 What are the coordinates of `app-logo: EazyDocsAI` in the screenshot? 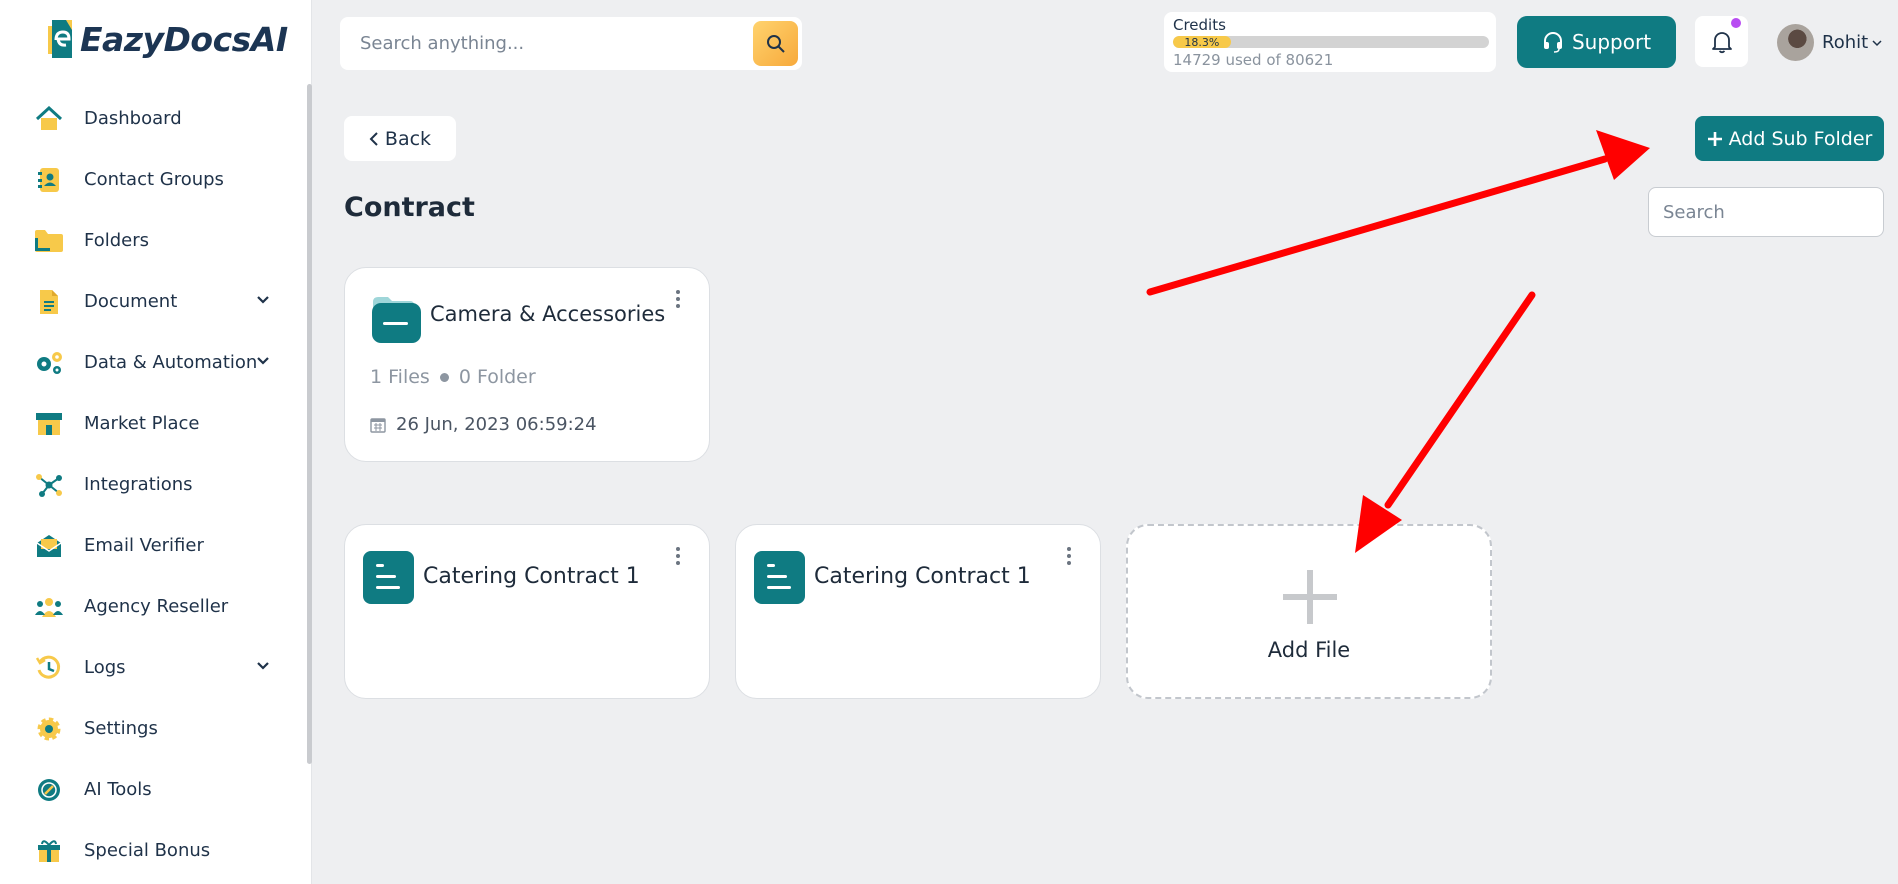 It's located at (167, 39).